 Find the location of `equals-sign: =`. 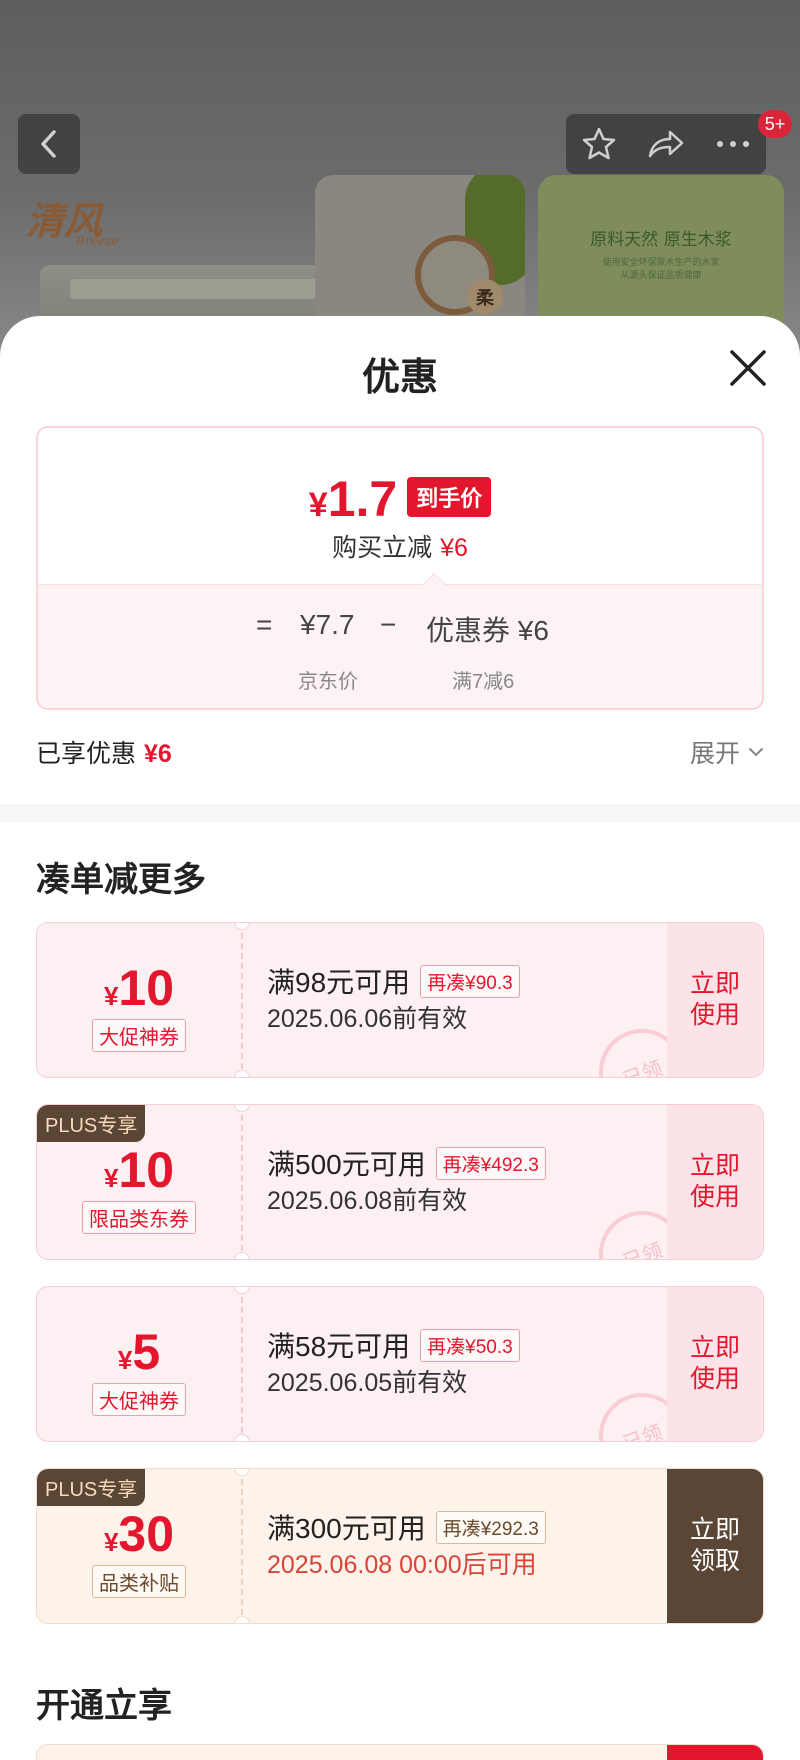

equals-sign: = is located at coordinates (264, 624).